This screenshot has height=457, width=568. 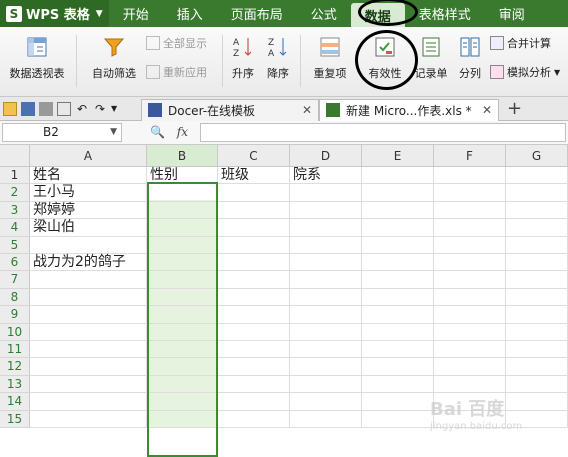 I want to click on app-menu-button: S WPS 表格 ▼, so click(x=54, y=13).